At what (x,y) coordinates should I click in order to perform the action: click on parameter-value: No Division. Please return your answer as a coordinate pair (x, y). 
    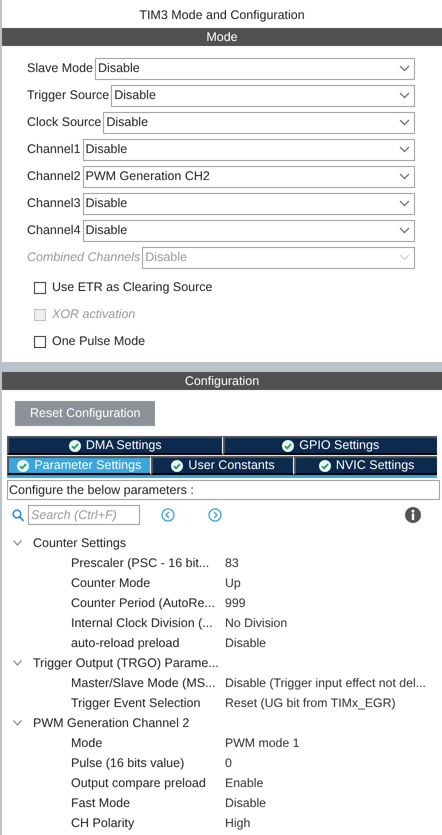
    Looking at the image, I should click on (256, 623).